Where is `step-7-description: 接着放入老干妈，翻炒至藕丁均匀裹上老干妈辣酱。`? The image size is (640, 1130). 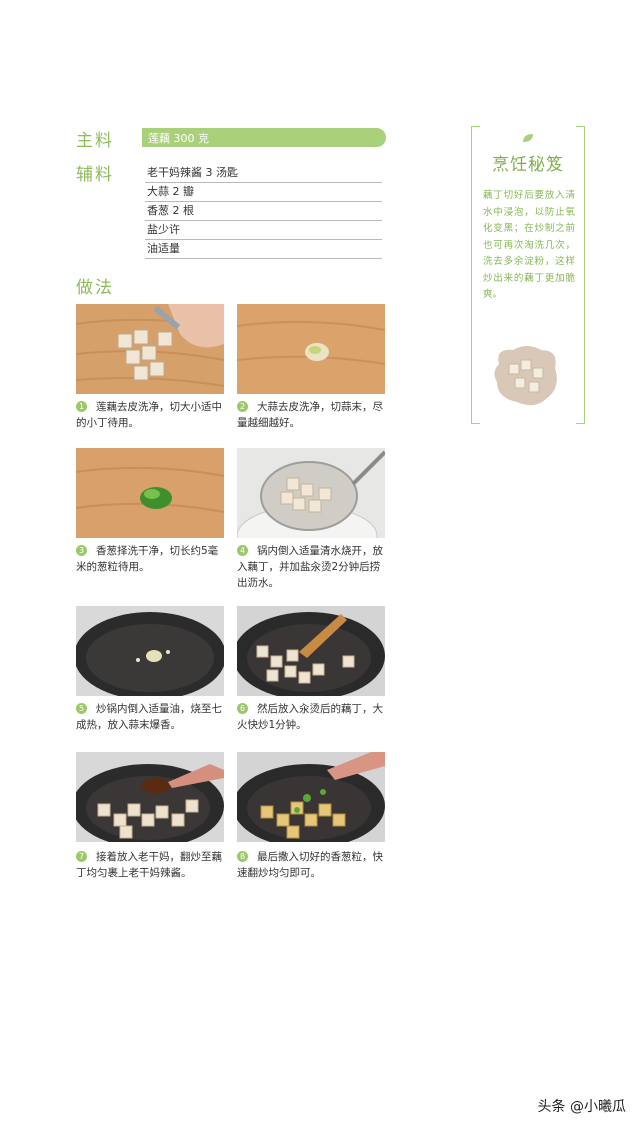 step-7-description: 接着放入老干妈，翻炒至藕丁均匀裹上老干妈辣酱。 is located at coordinates (149, 865).